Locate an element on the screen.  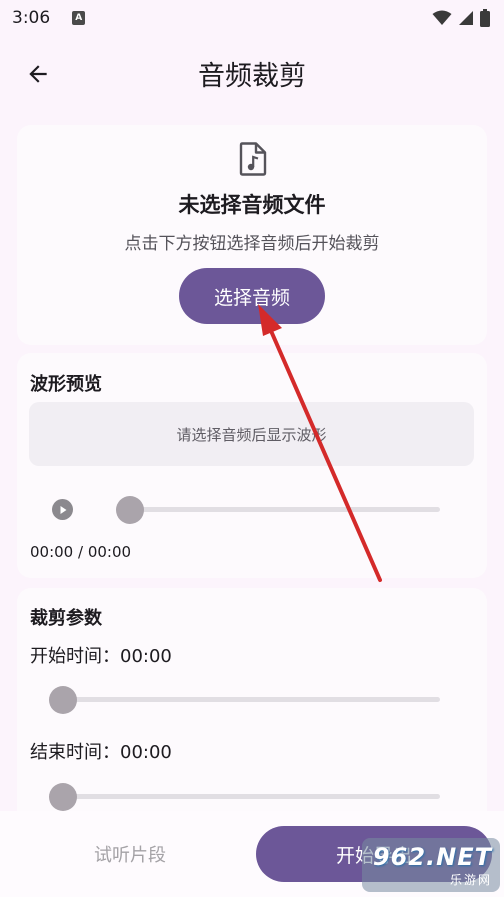
start-time-slider-track is located at coordinates (245, 699).